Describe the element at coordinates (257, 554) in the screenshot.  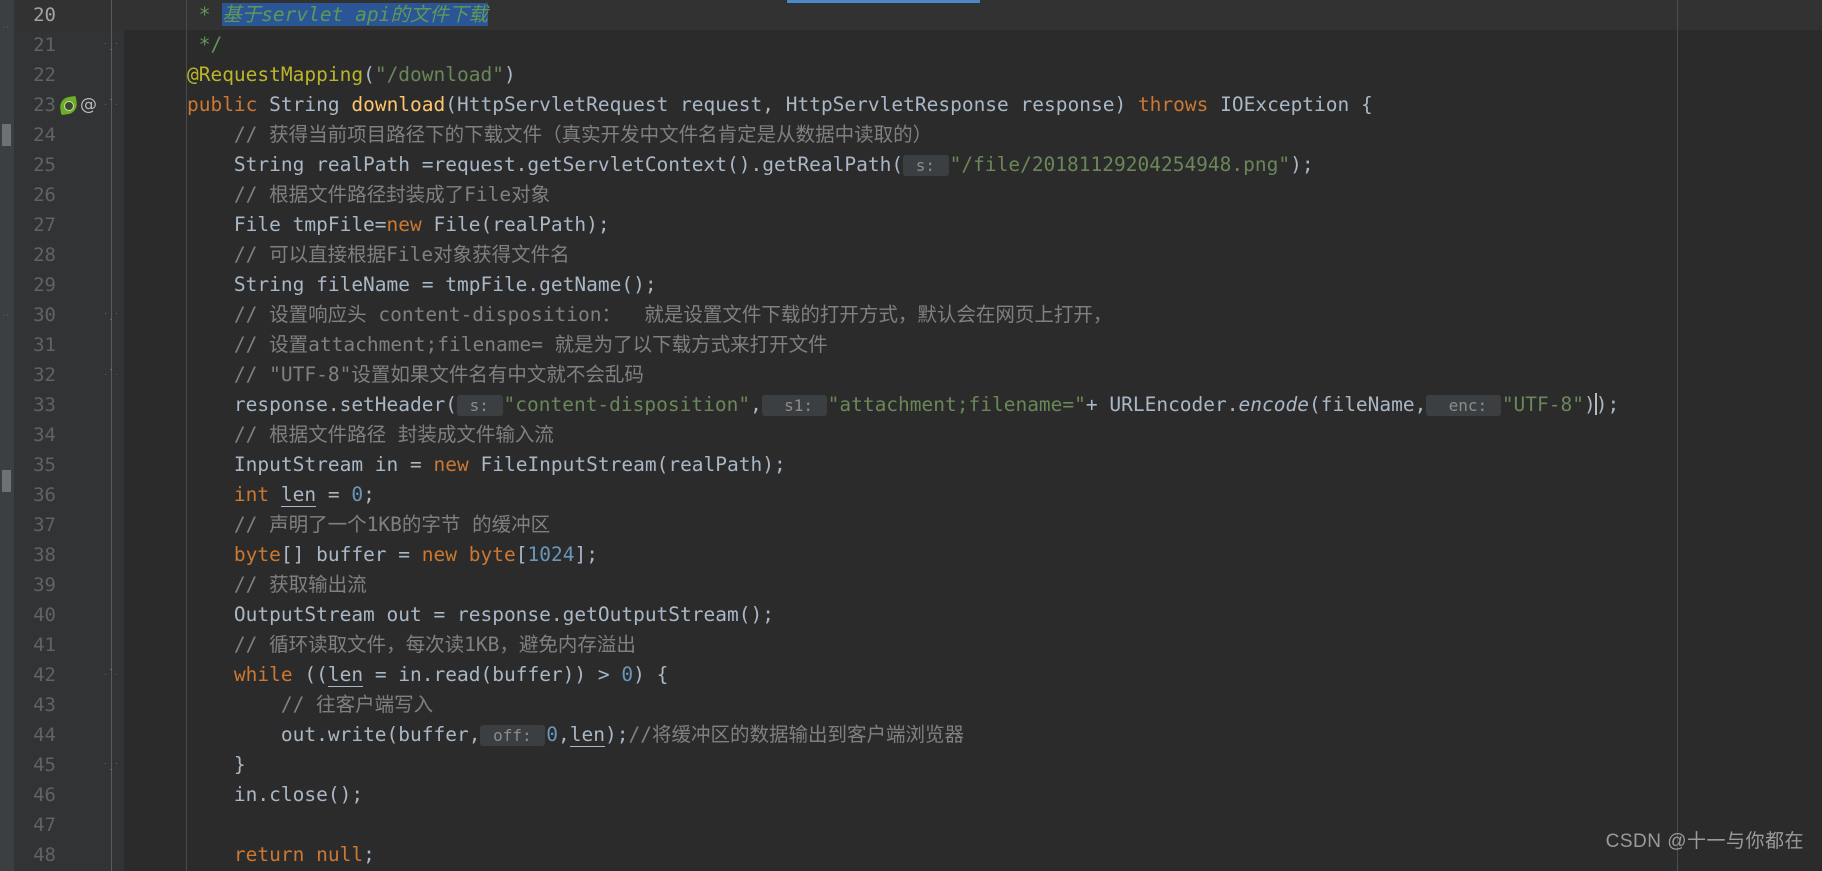
I see `code-token-kw: byte` at that location.